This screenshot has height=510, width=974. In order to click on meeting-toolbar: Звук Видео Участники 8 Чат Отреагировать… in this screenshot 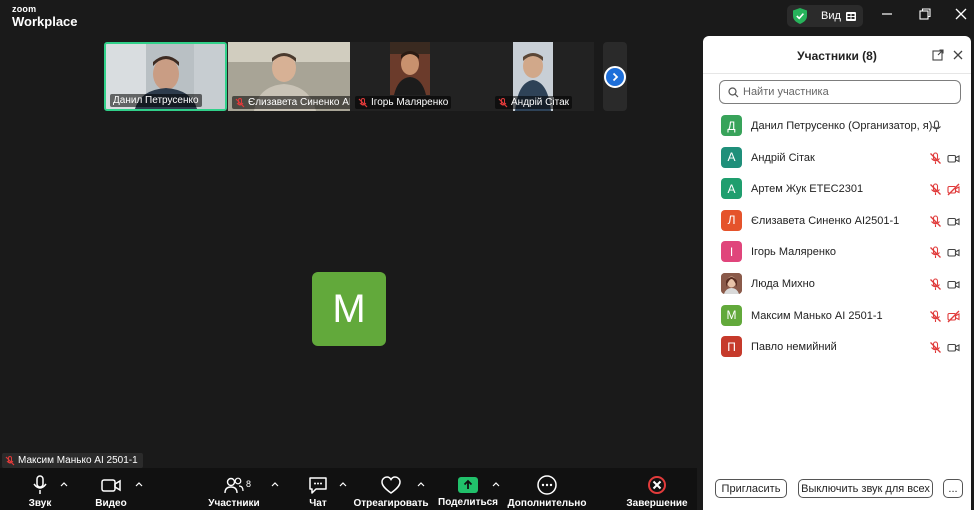, I will do `click(348, 489)`.